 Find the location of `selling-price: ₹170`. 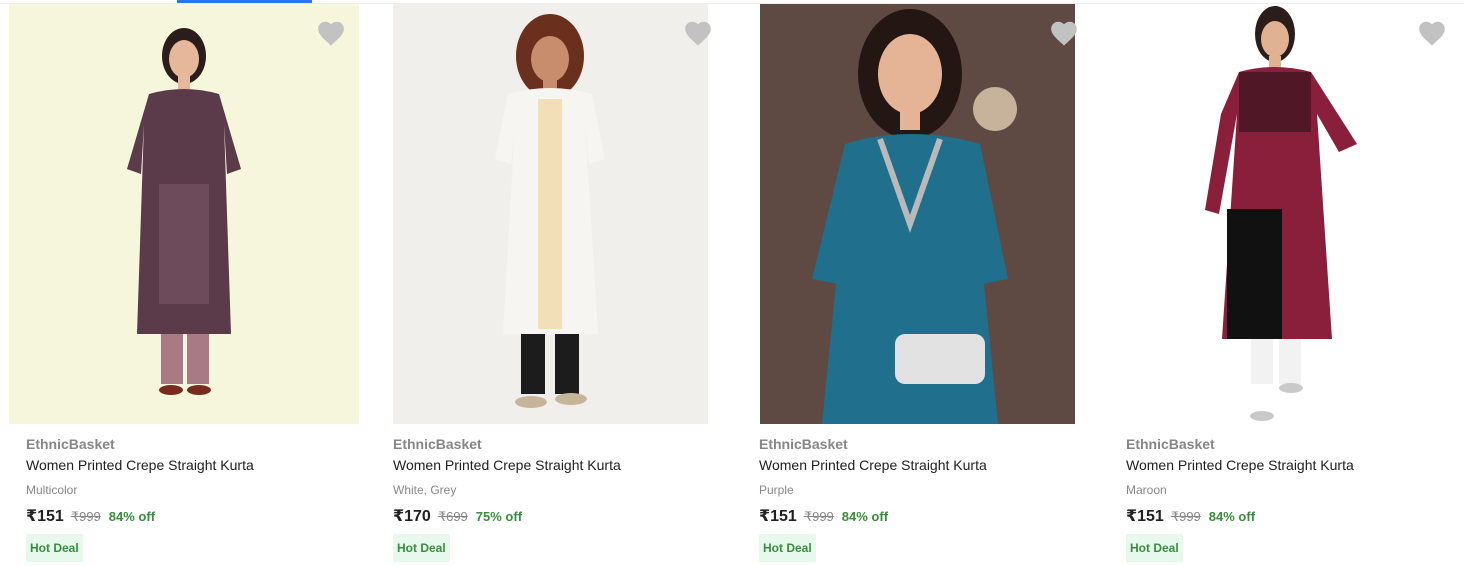

selling-price: ₹170 is located at coordinates (412, 516).